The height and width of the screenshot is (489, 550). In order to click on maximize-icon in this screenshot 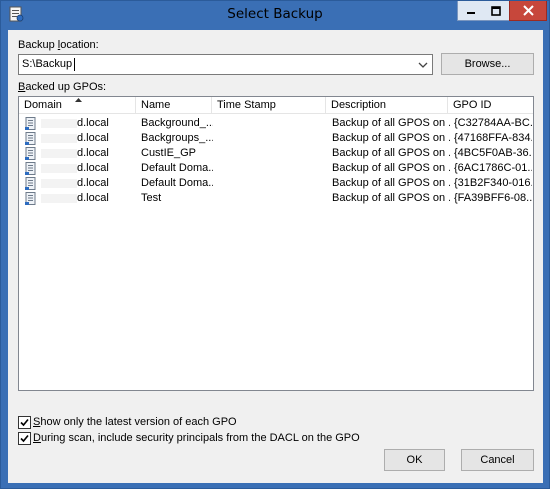, I will do `click(496, 10)`.